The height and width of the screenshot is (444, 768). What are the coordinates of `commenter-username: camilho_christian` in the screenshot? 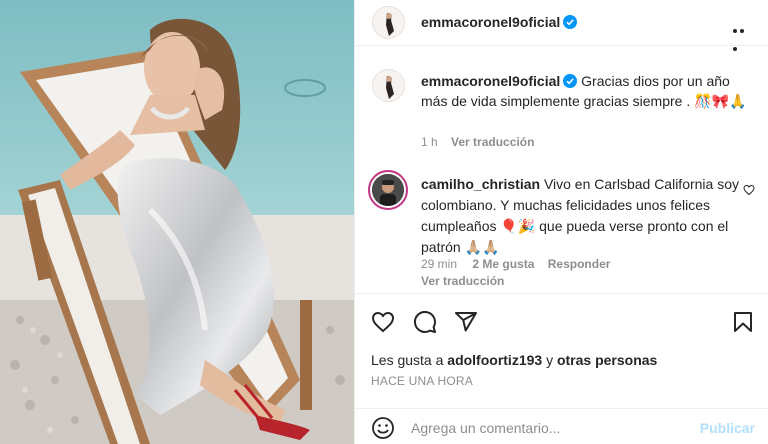 It's located at (480, 184).